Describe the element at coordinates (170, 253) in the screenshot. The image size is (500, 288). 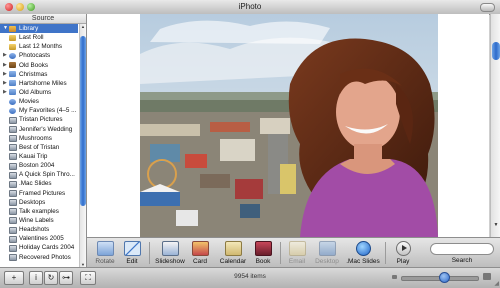
I see `slideshow-button: Slideshow` at that location.